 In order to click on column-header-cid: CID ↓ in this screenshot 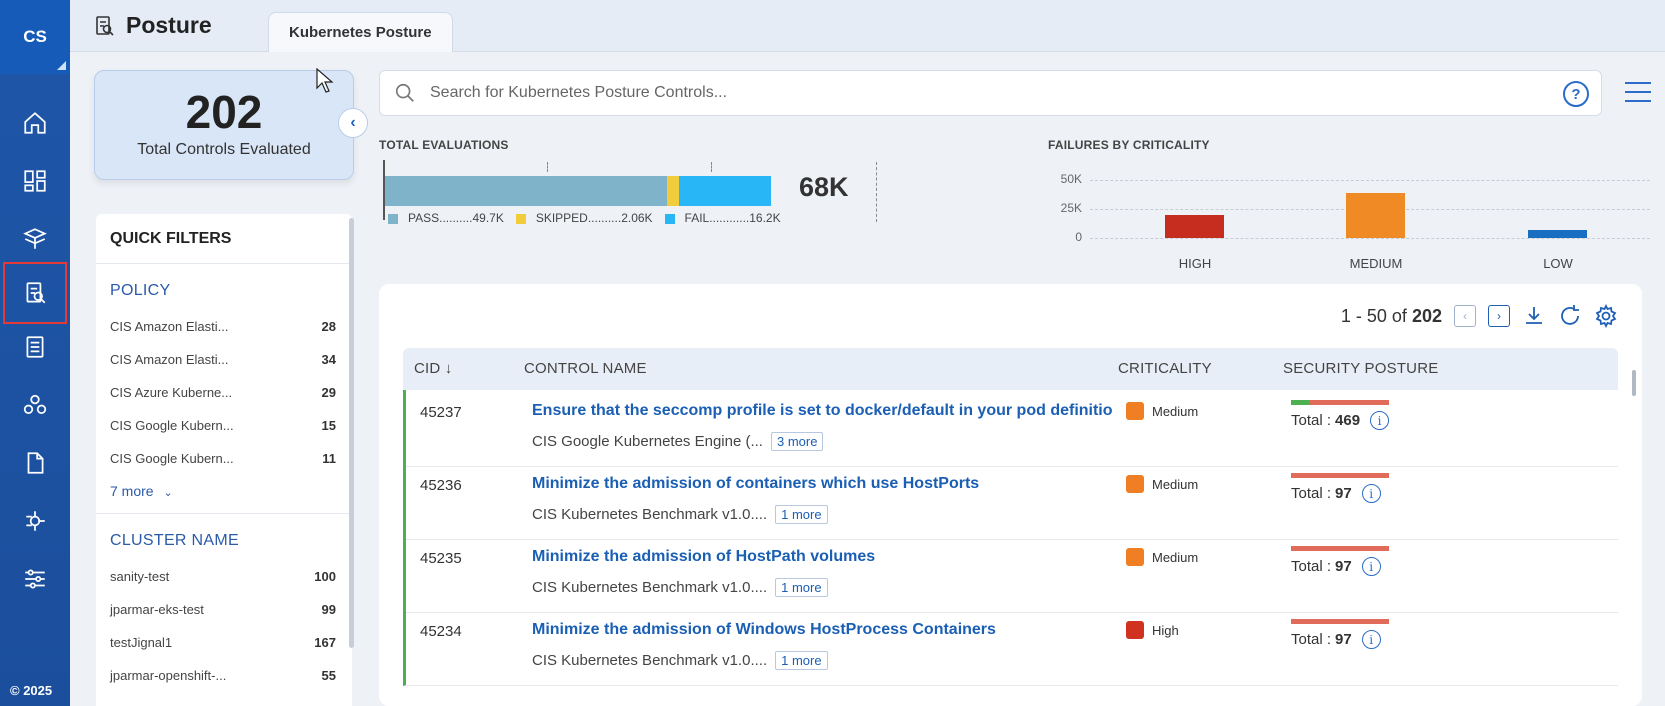, I will do `click(433, 368)`.